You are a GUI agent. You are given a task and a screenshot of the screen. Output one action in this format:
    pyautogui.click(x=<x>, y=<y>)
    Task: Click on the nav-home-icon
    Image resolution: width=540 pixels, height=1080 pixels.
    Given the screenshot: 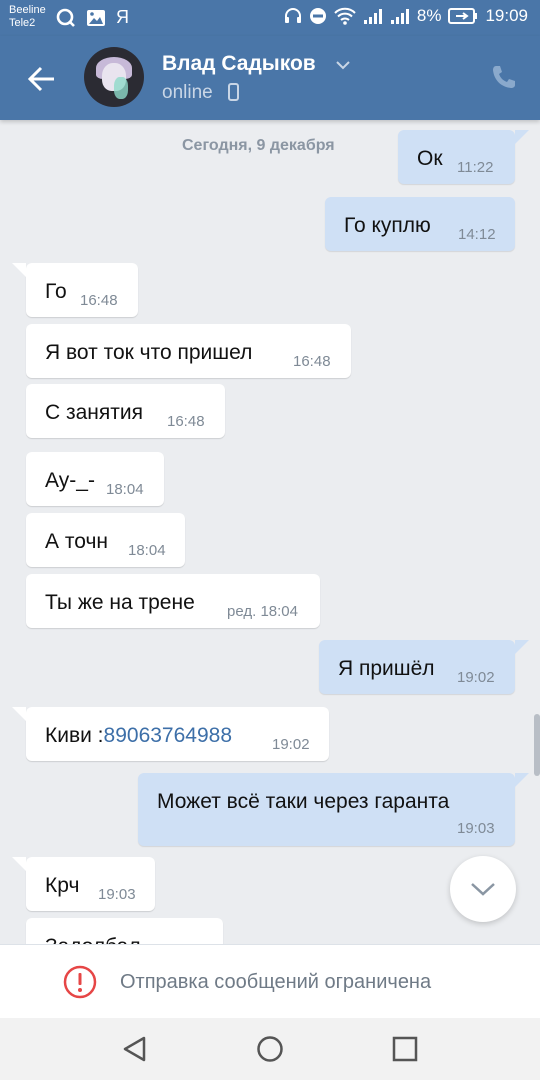 What is the action you would take?
    pyautogui.click(x=270, y=1051)
    